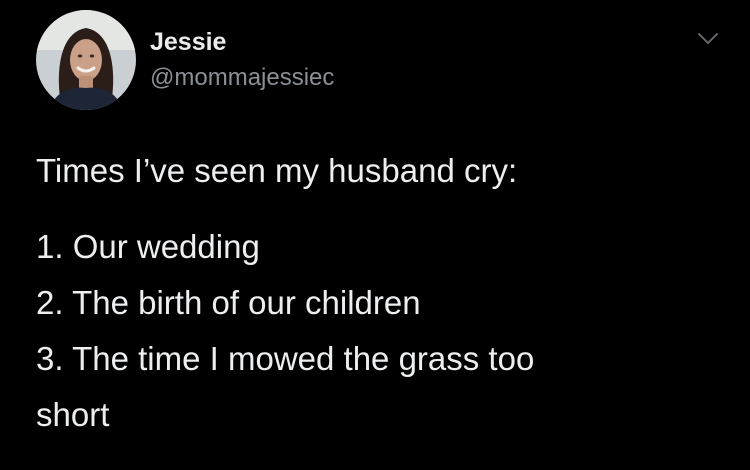  What do you see at coordinates (285, 358) in the screenshot?
I see `tweet-list-line: 3. The time I mowed the grass too` at bounding box center [285, 358].